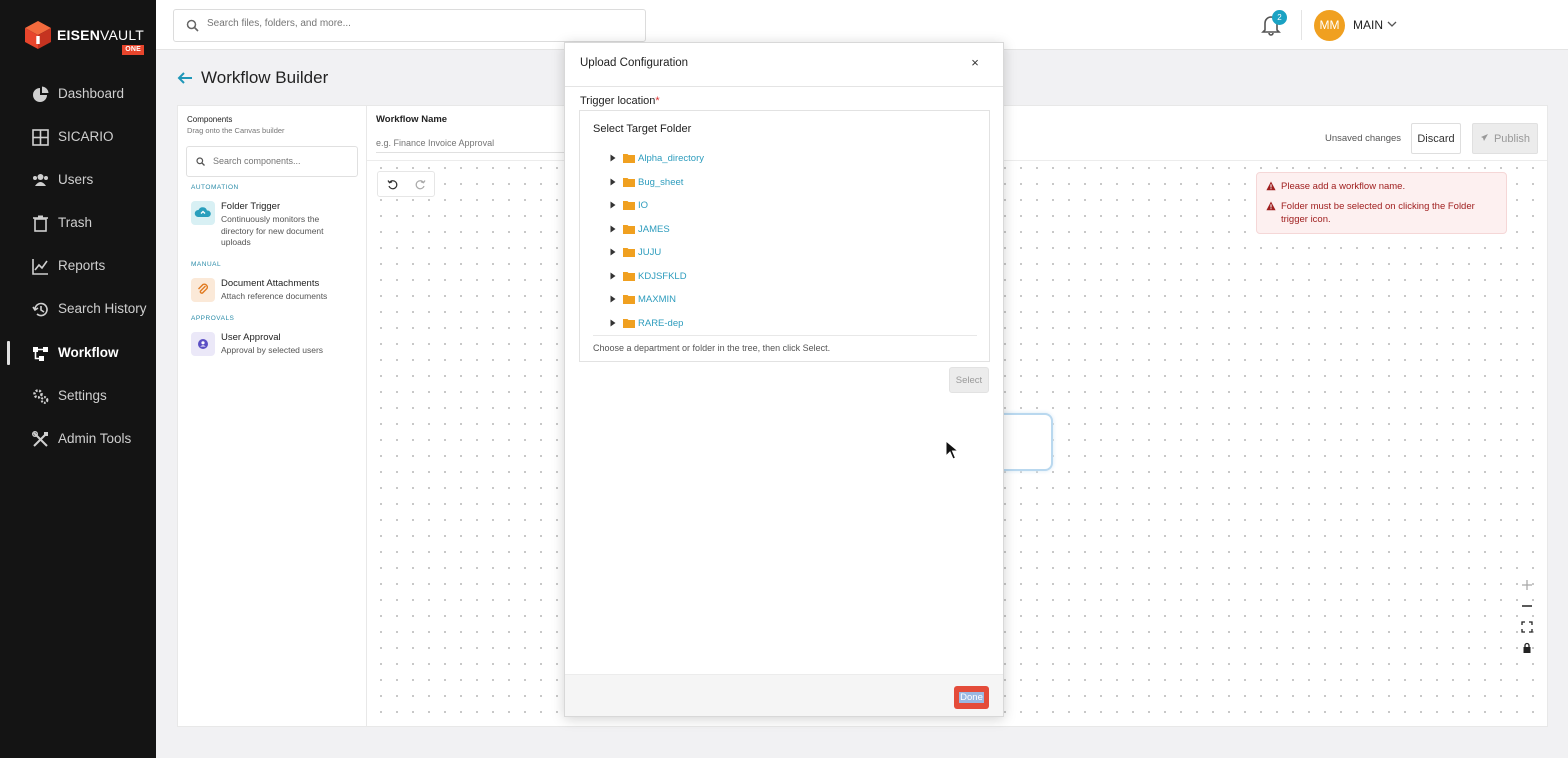 This screenshot has height=758, width=1568. Describe the element at coordinates (975, 62) in the screenshot. I see `close-icon: ×` at that location.